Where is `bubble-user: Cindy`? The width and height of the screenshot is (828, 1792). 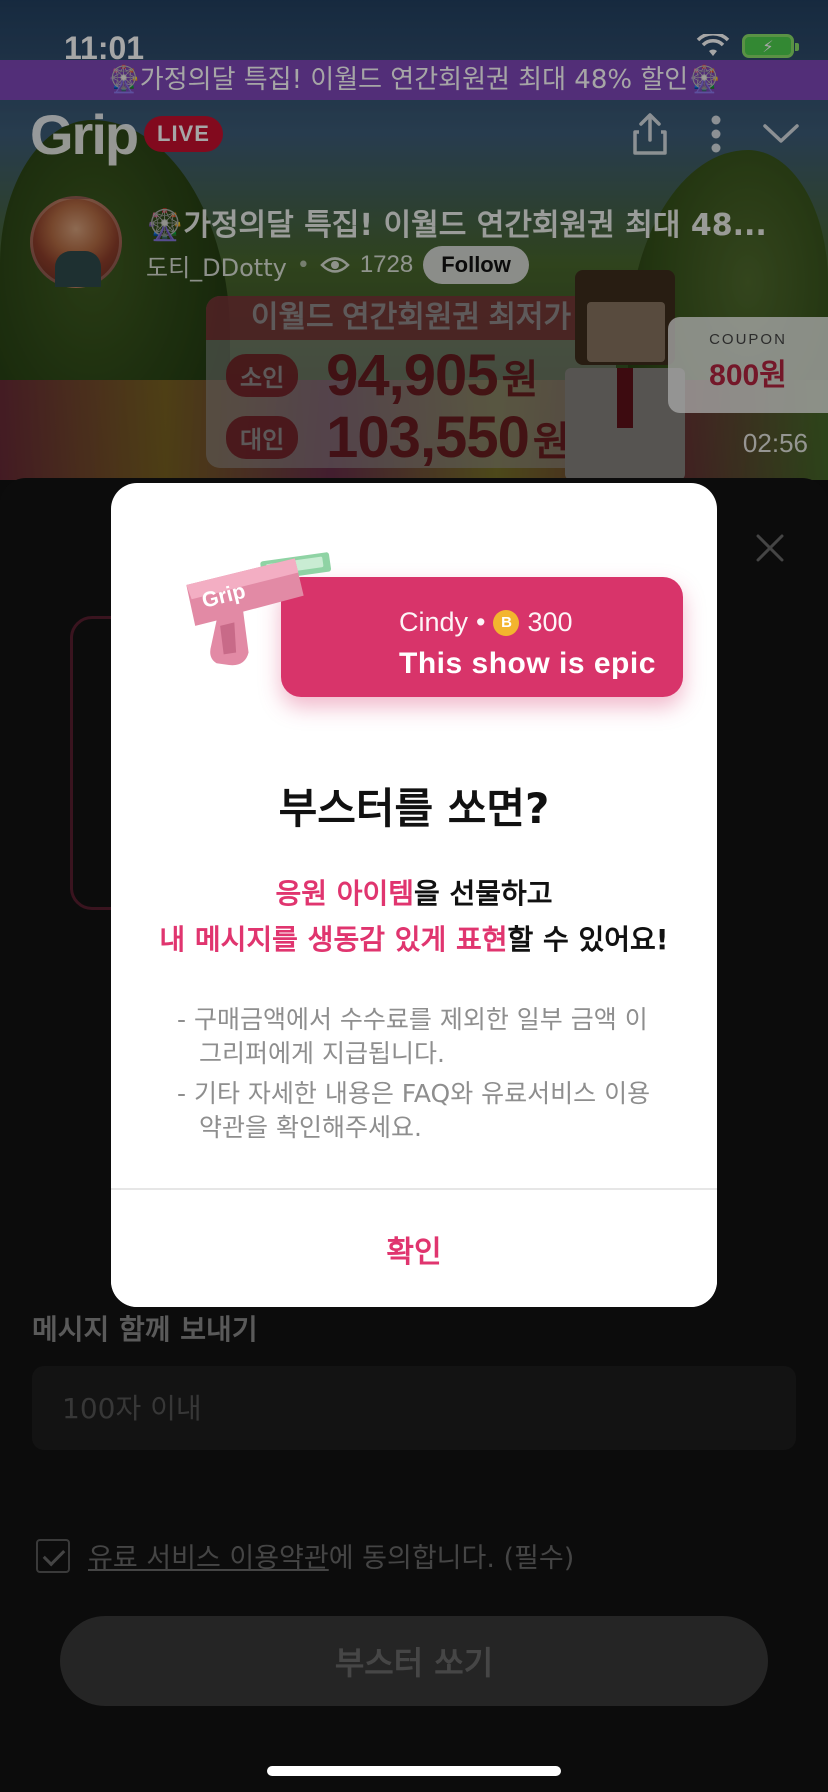 bubble-user: Cindy is located at coordinates (434, 622).